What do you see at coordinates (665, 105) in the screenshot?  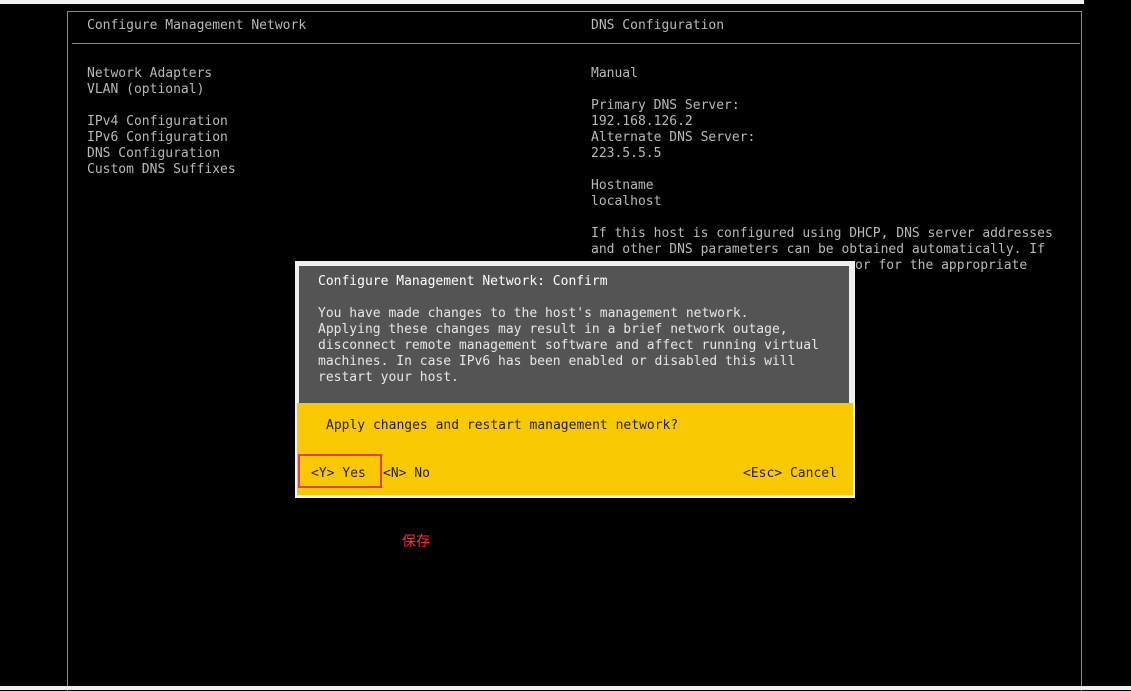 I see `primary-dns-label: Primary DNS Server:` at bounding box center [665, 105].